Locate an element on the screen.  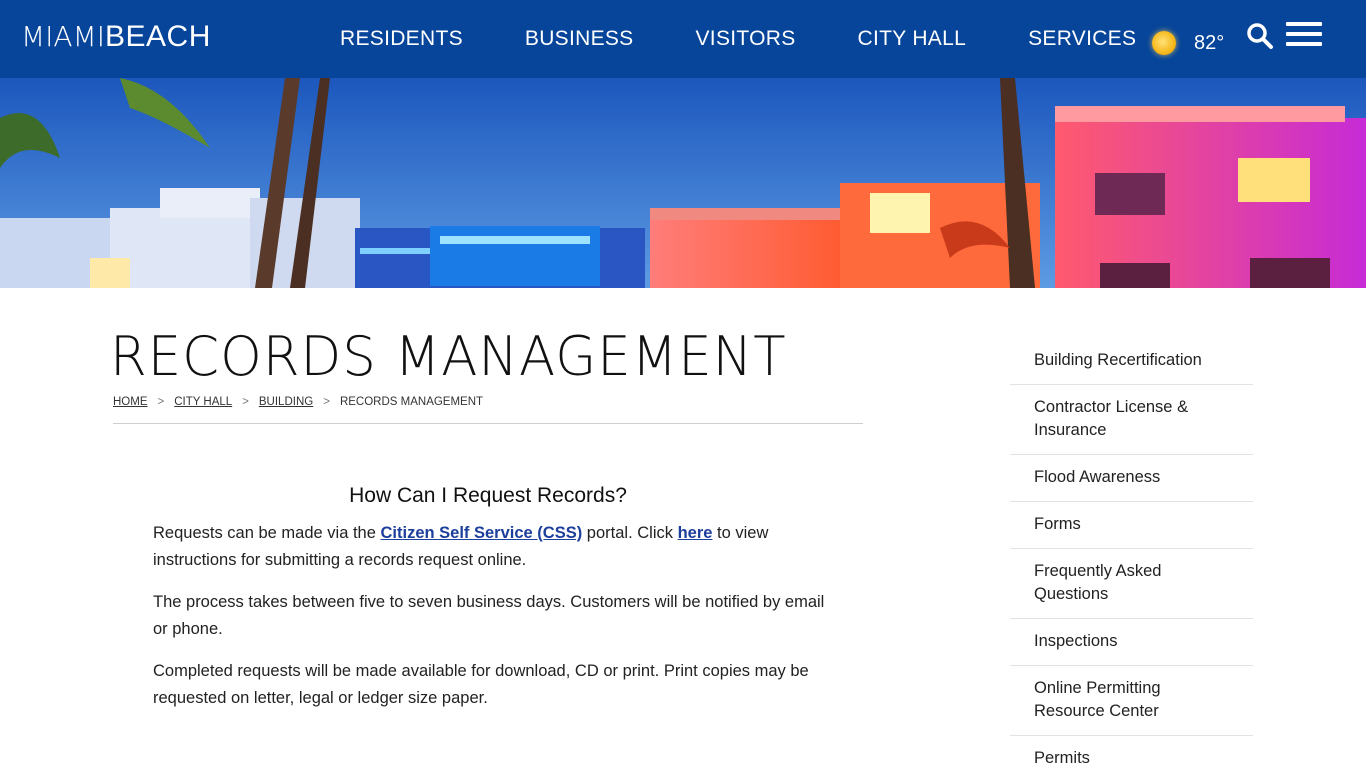
hamburger-menu-button is located at coordinates (1304, 36).